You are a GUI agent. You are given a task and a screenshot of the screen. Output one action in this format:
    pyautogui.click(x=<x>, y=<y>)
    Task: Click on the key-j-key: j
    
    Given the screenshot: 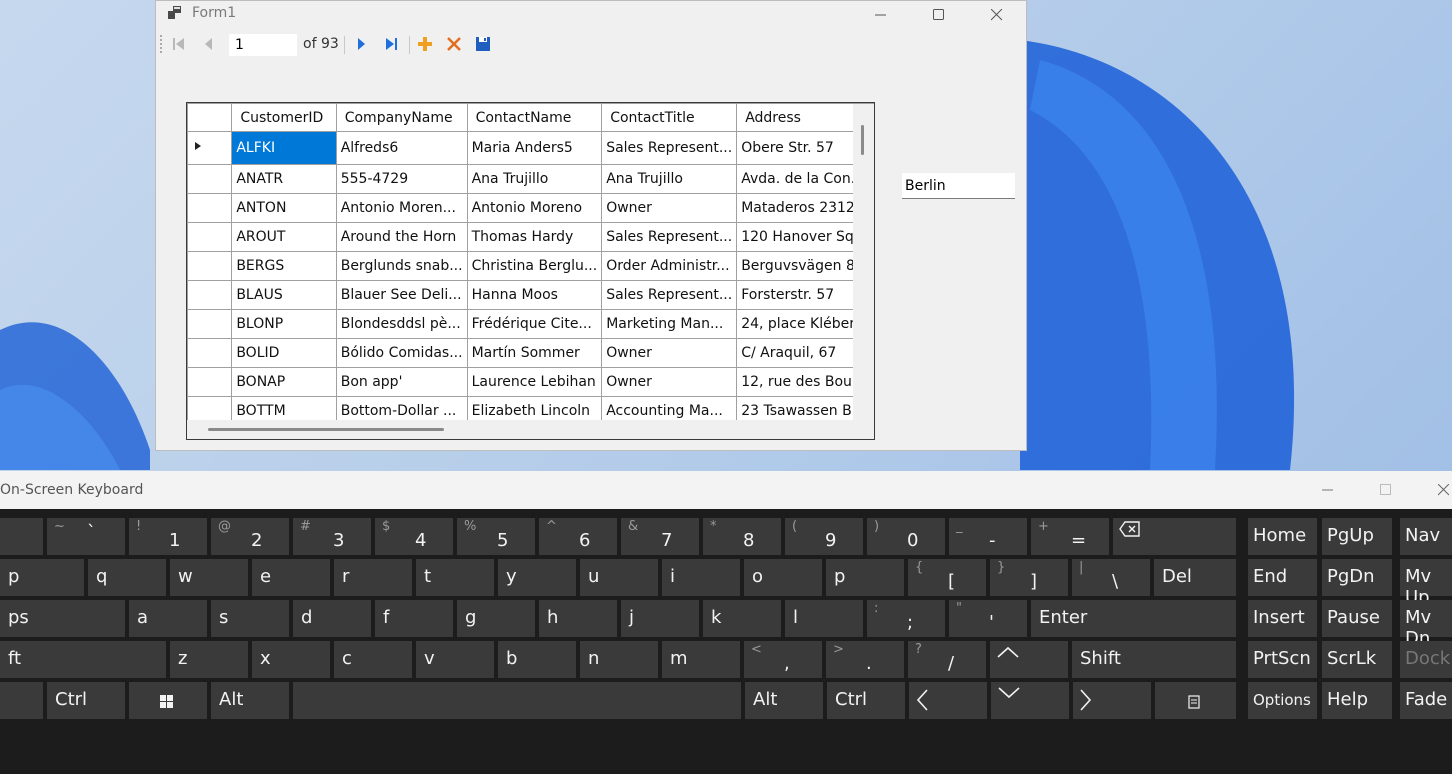 What is the action you would take?
    pyautogui.click(x=660, y=618)
    